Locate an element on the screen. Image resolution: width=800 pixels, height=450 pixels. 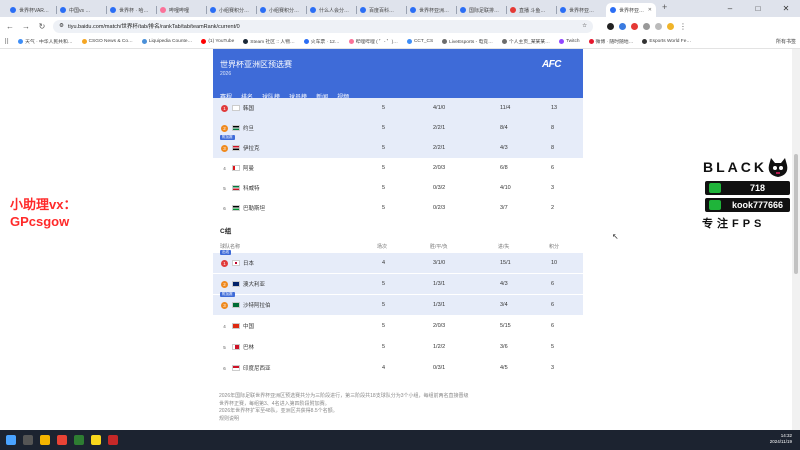
reload-icon: ↻ is located at coordinates (42, 26).